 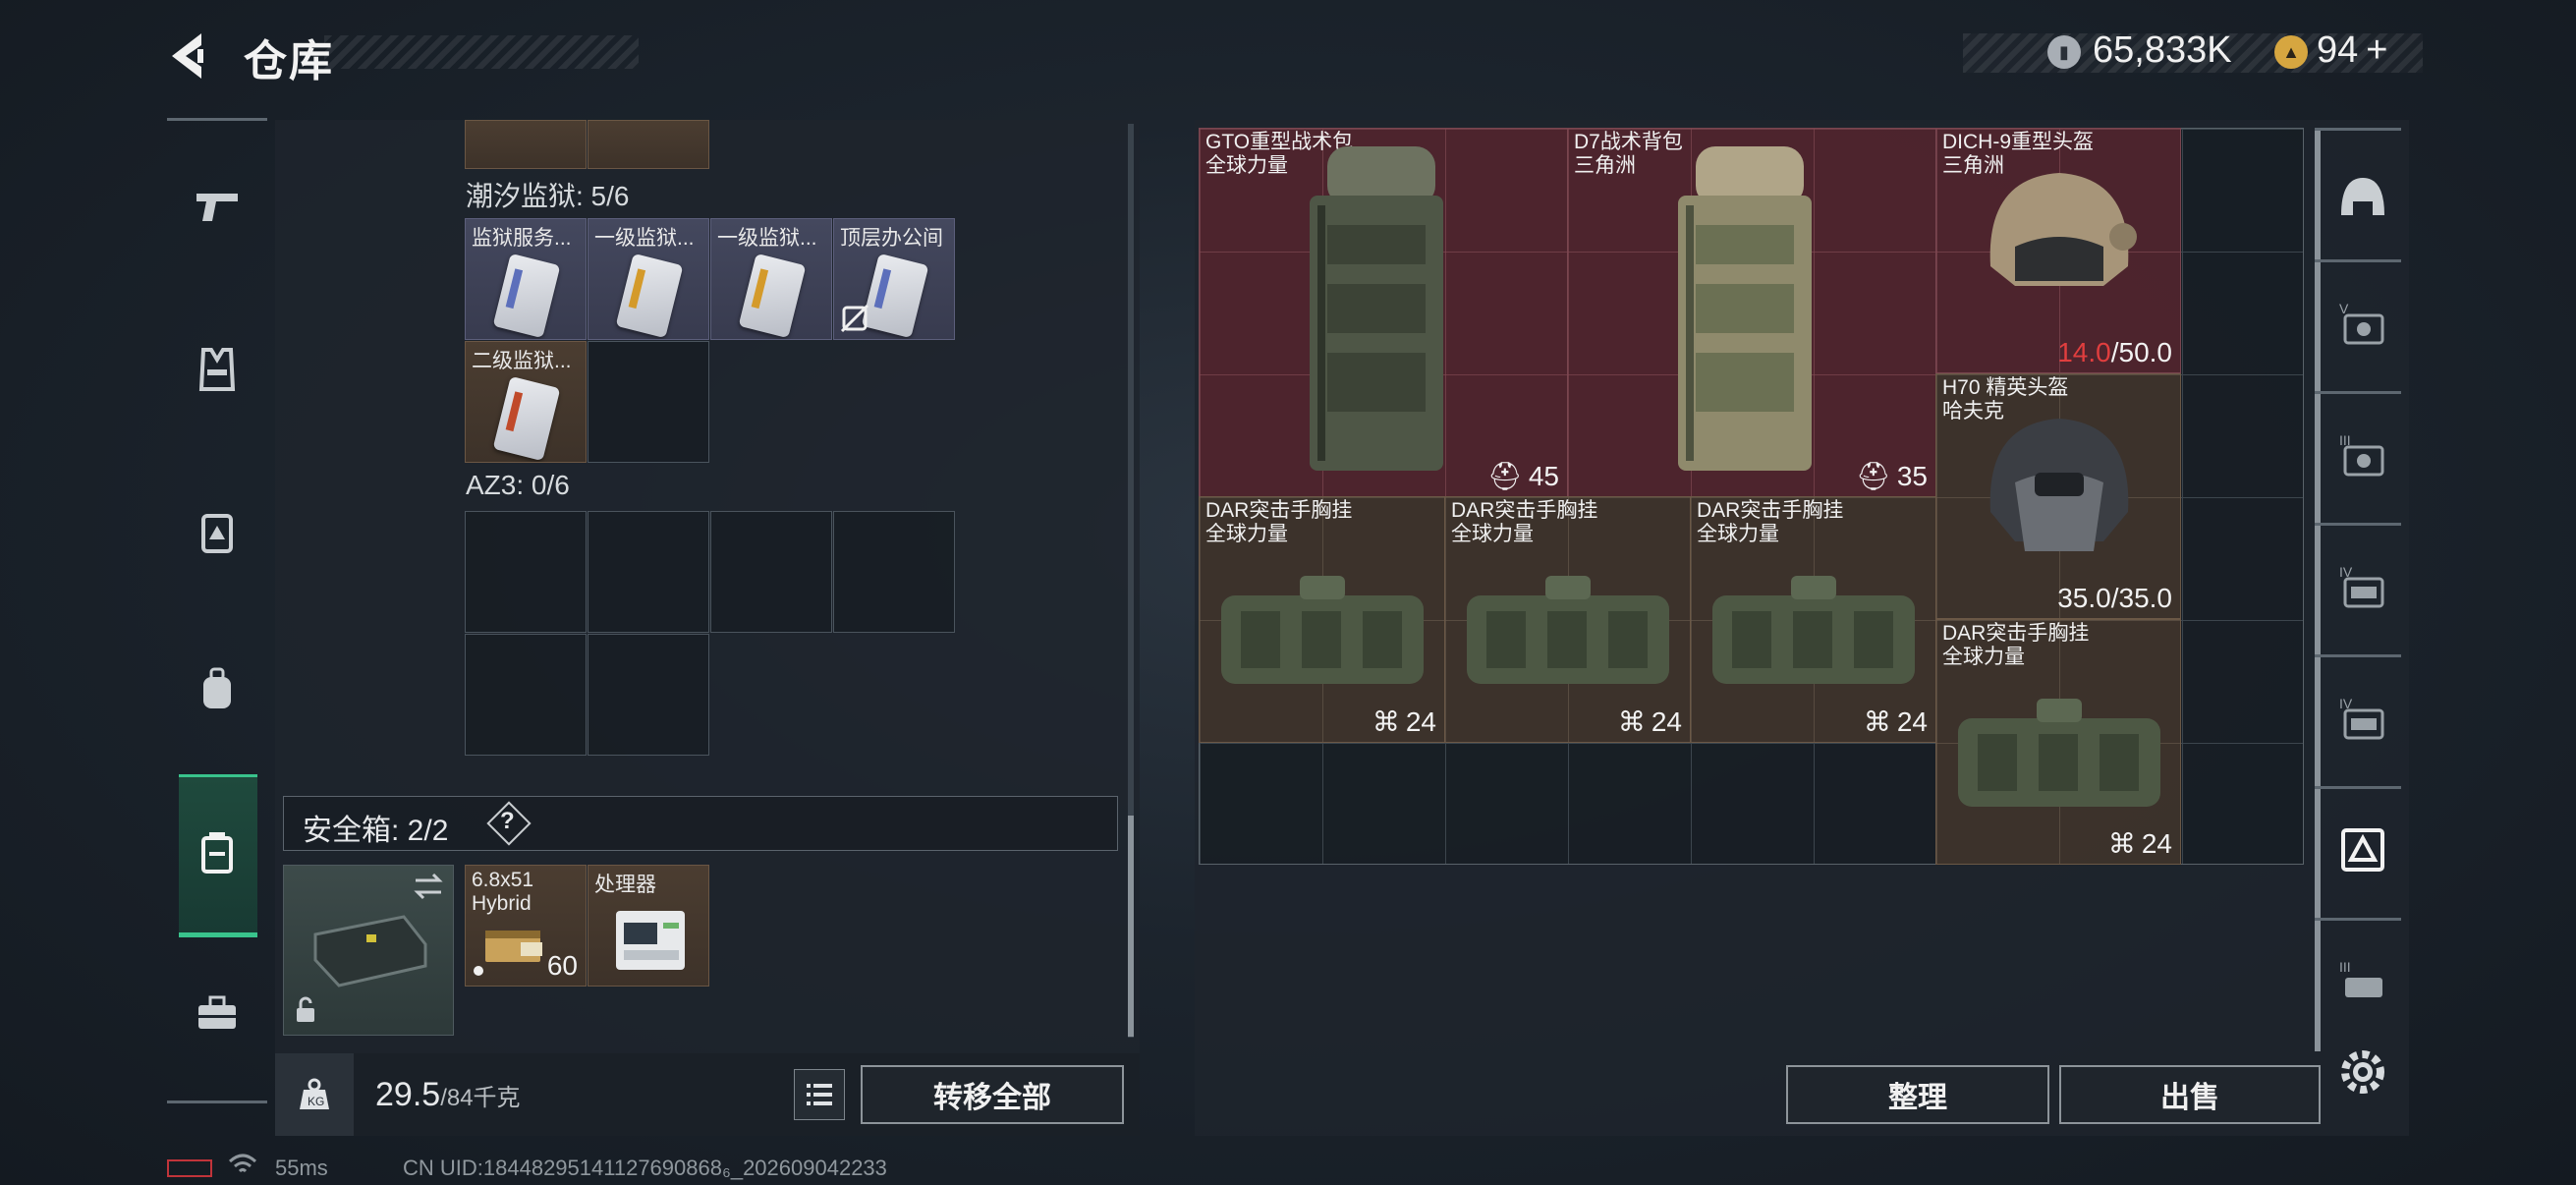 I want to click on battery-icon, so click(x=189, y=1168).